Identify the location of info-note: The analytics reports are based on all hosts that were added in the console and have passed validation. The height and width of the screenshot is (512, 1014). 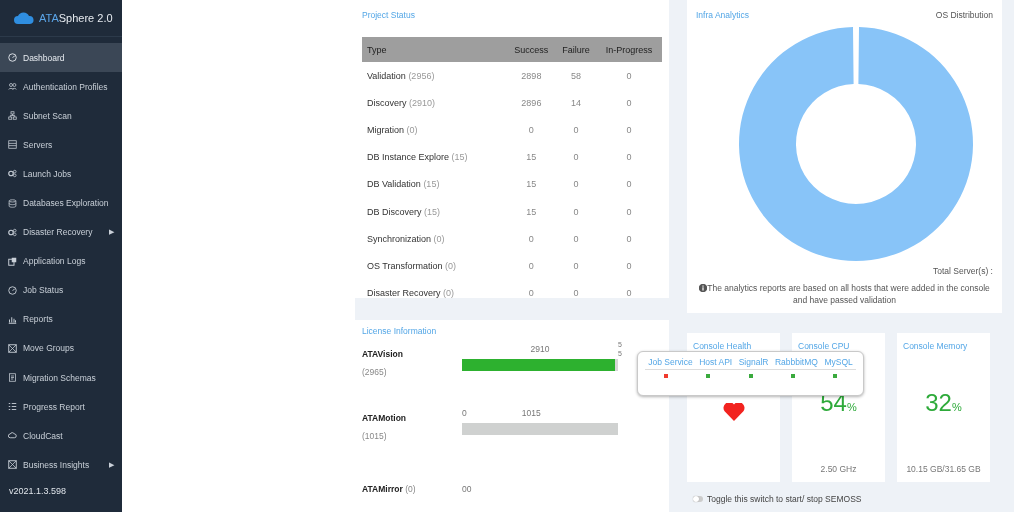
(848, 294).